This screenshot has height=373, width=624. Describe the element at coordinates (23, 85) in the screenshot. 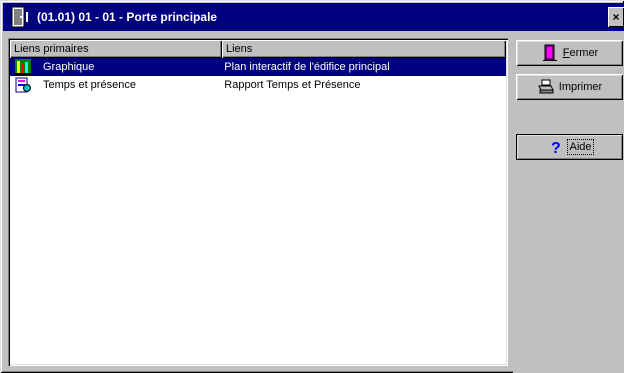

I see `report-icon` at that location.